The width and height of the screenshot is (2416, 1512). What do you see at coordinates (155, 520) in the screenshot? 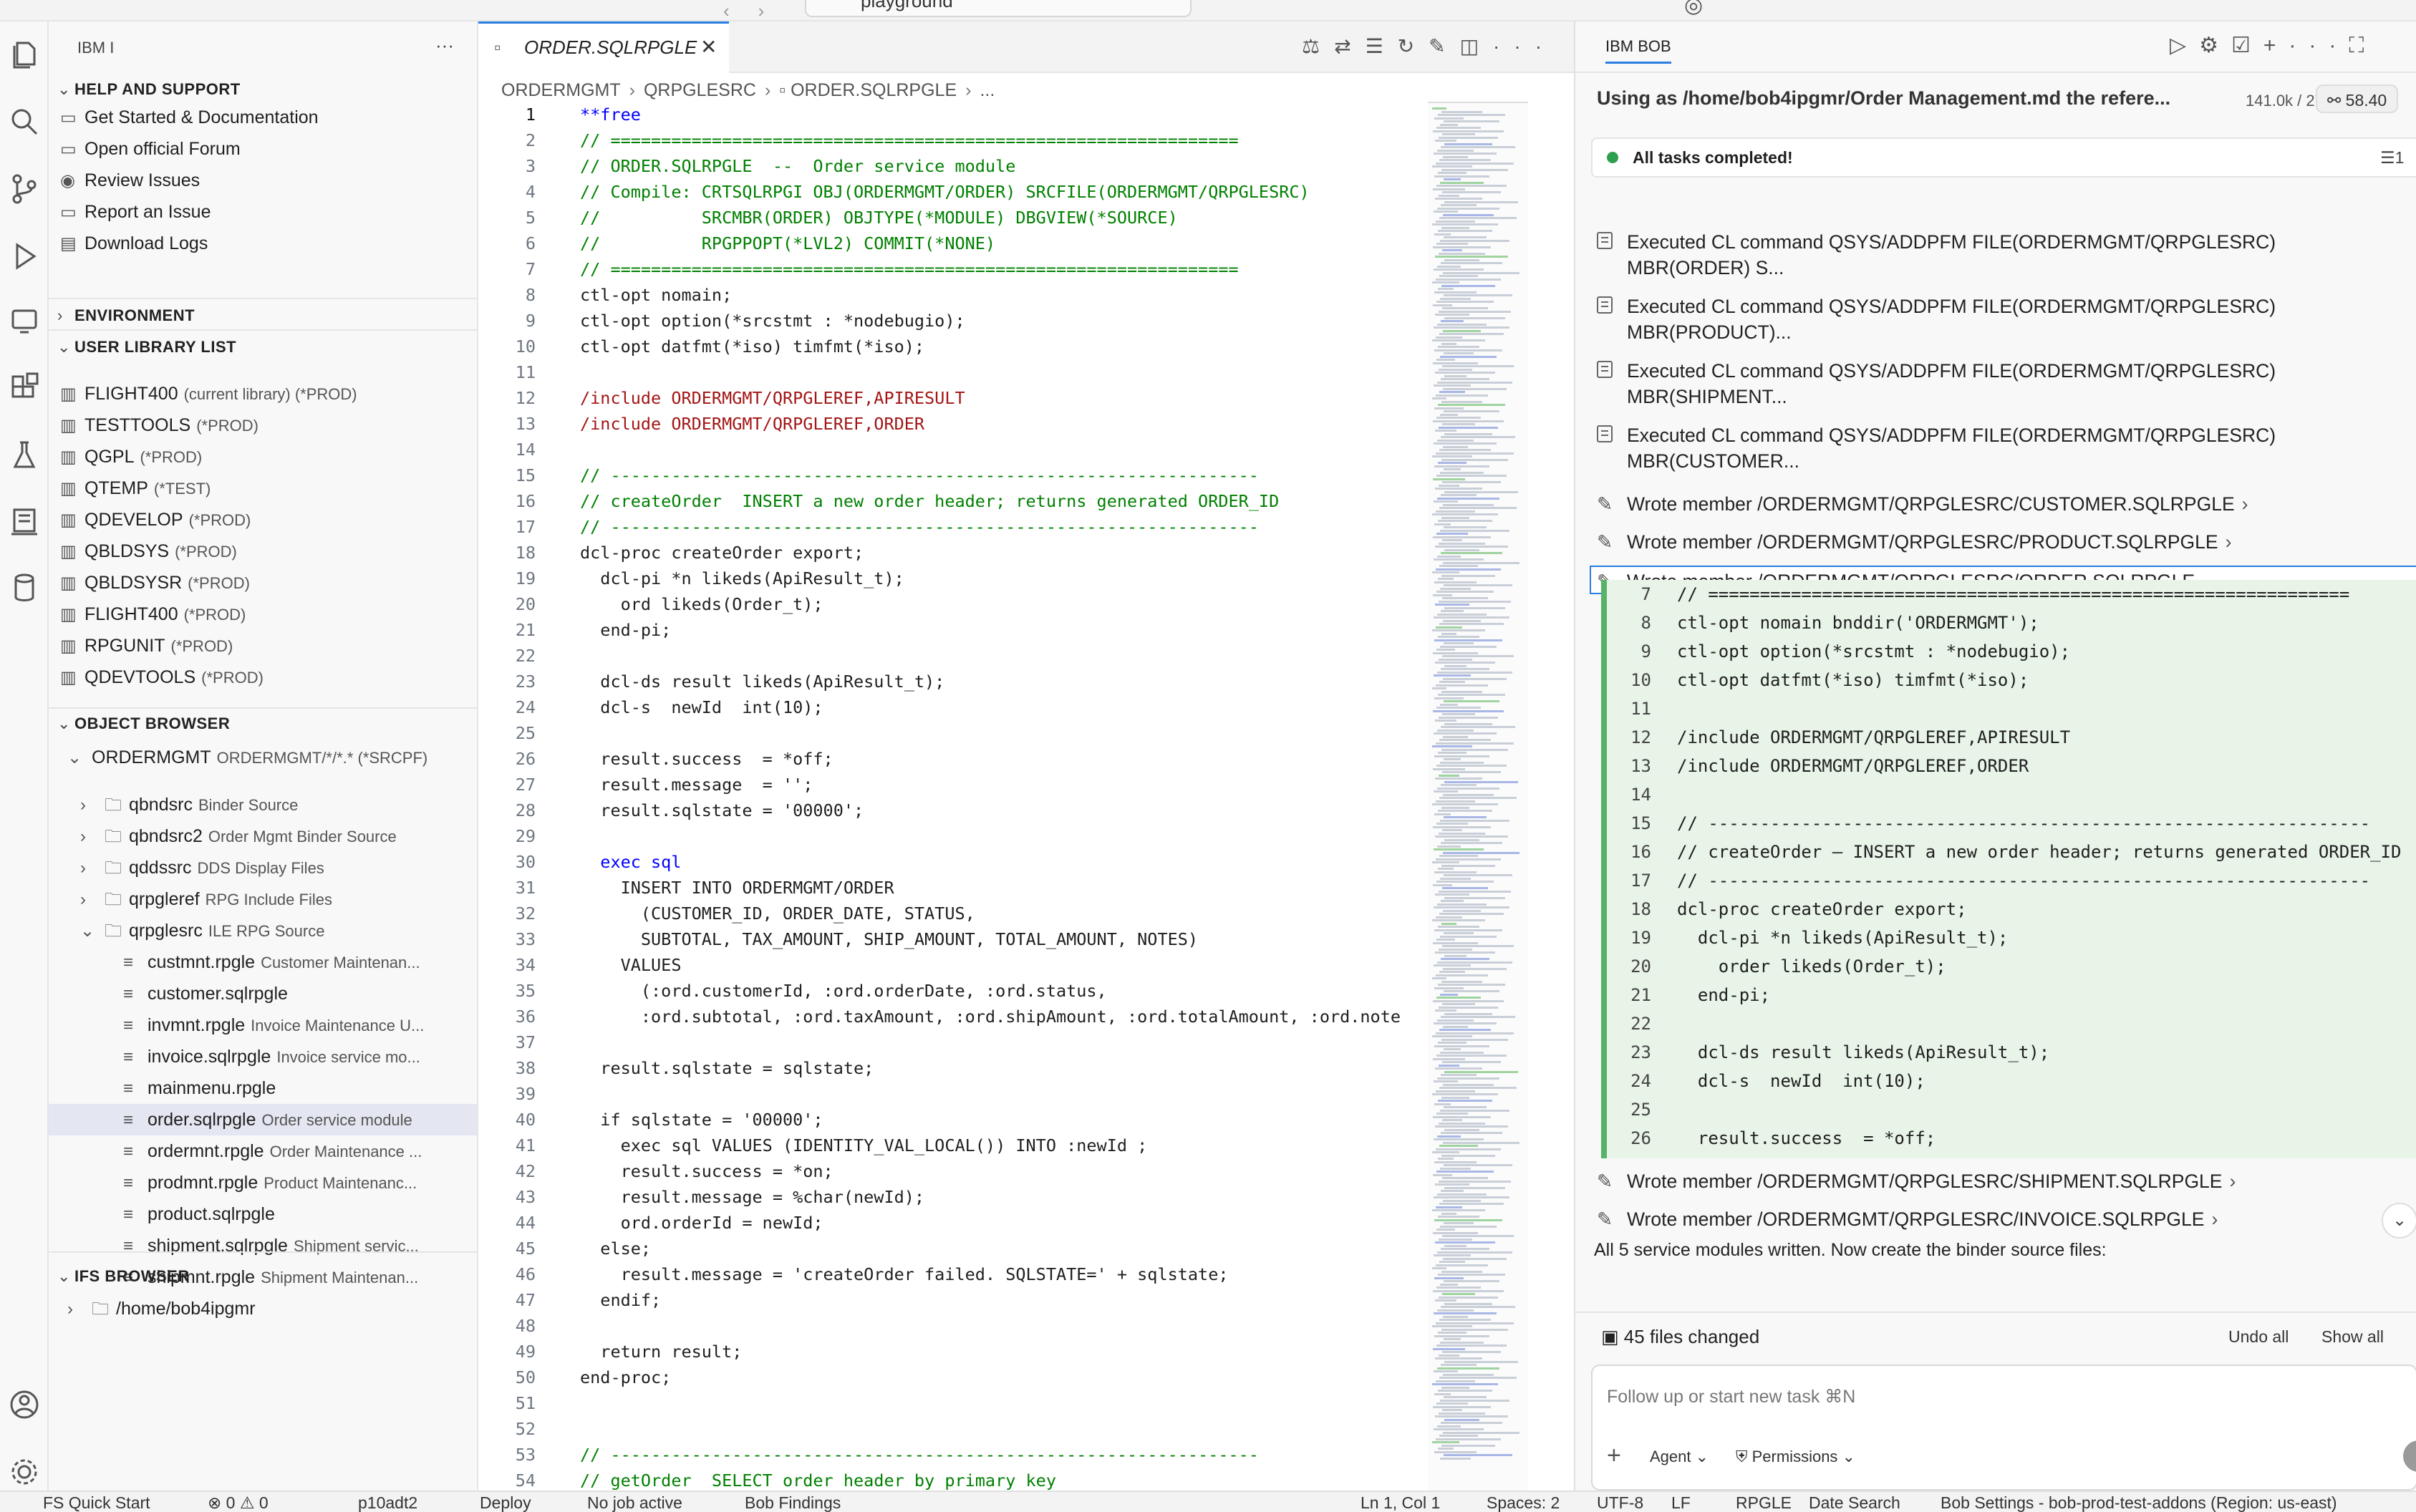
I see `library-item: ▥ QDEVELOP (*PROD)` at bounding box center [155, 520].